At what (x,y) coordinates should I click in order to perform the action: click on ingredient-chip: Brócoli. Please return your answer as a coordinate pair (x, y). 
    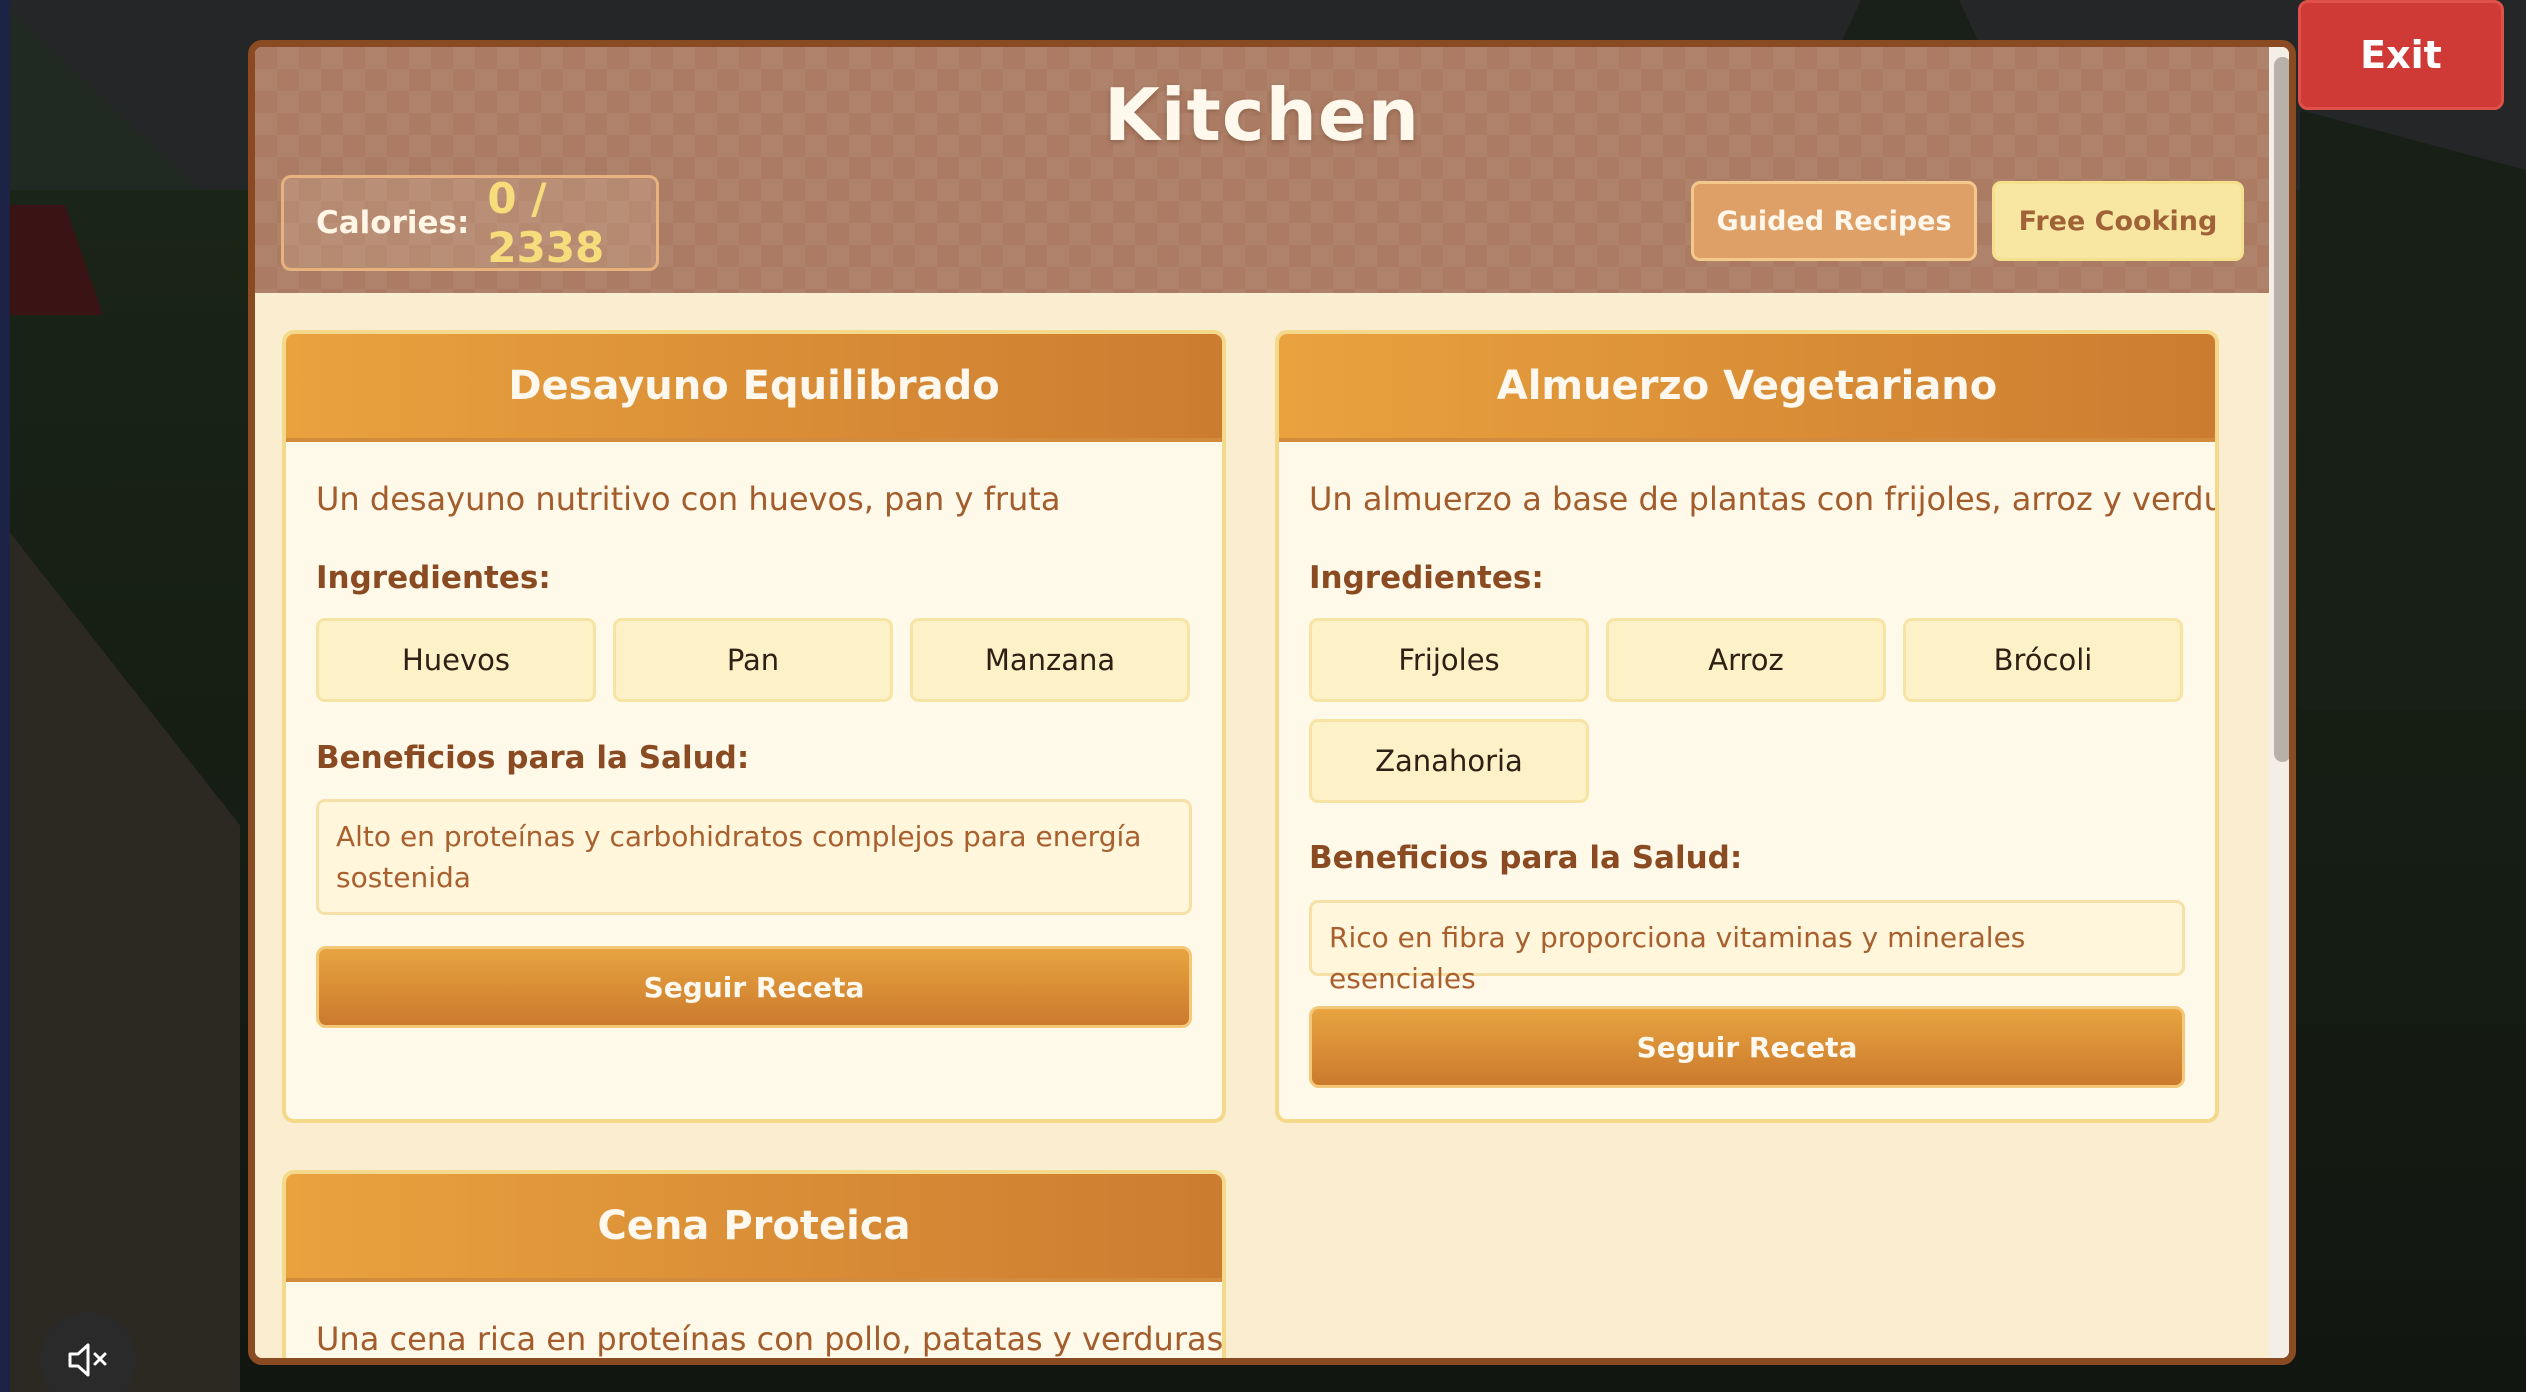
    Looking at the image, I should click on (2043, 660).